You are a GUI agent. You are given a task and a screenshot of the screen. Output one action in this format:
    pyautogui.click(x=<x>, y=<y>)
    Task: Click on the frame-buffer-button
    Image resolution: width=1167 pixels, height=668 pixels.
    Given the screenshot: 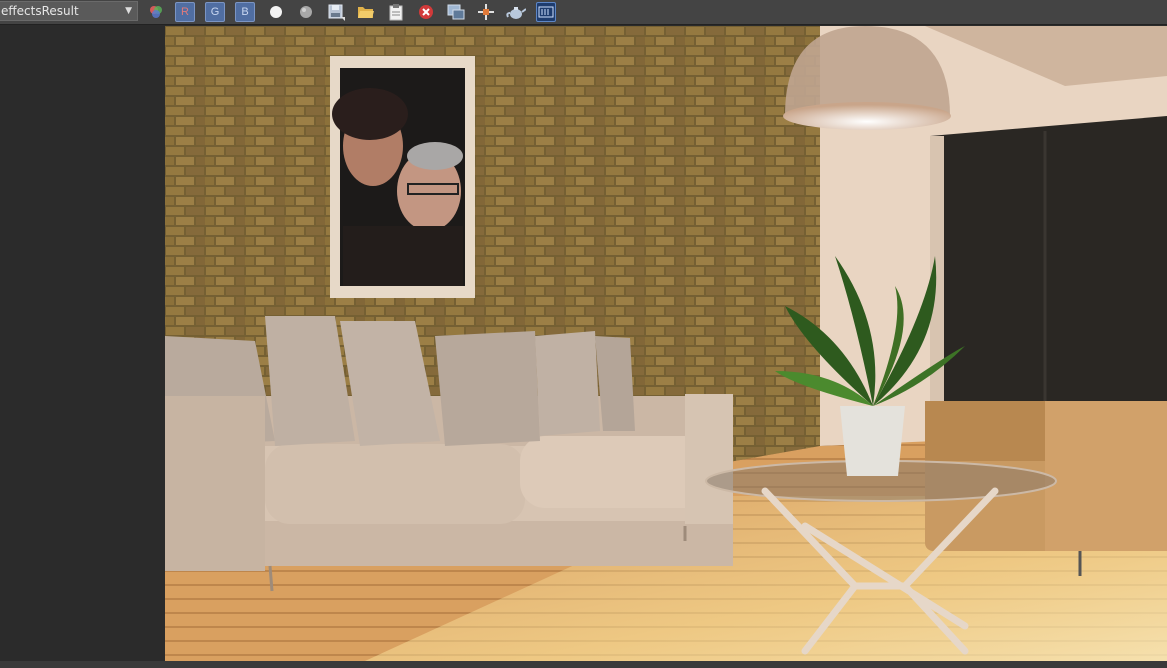 What is the action you would take?
    pyautogui.click(x=546, y=12)
    